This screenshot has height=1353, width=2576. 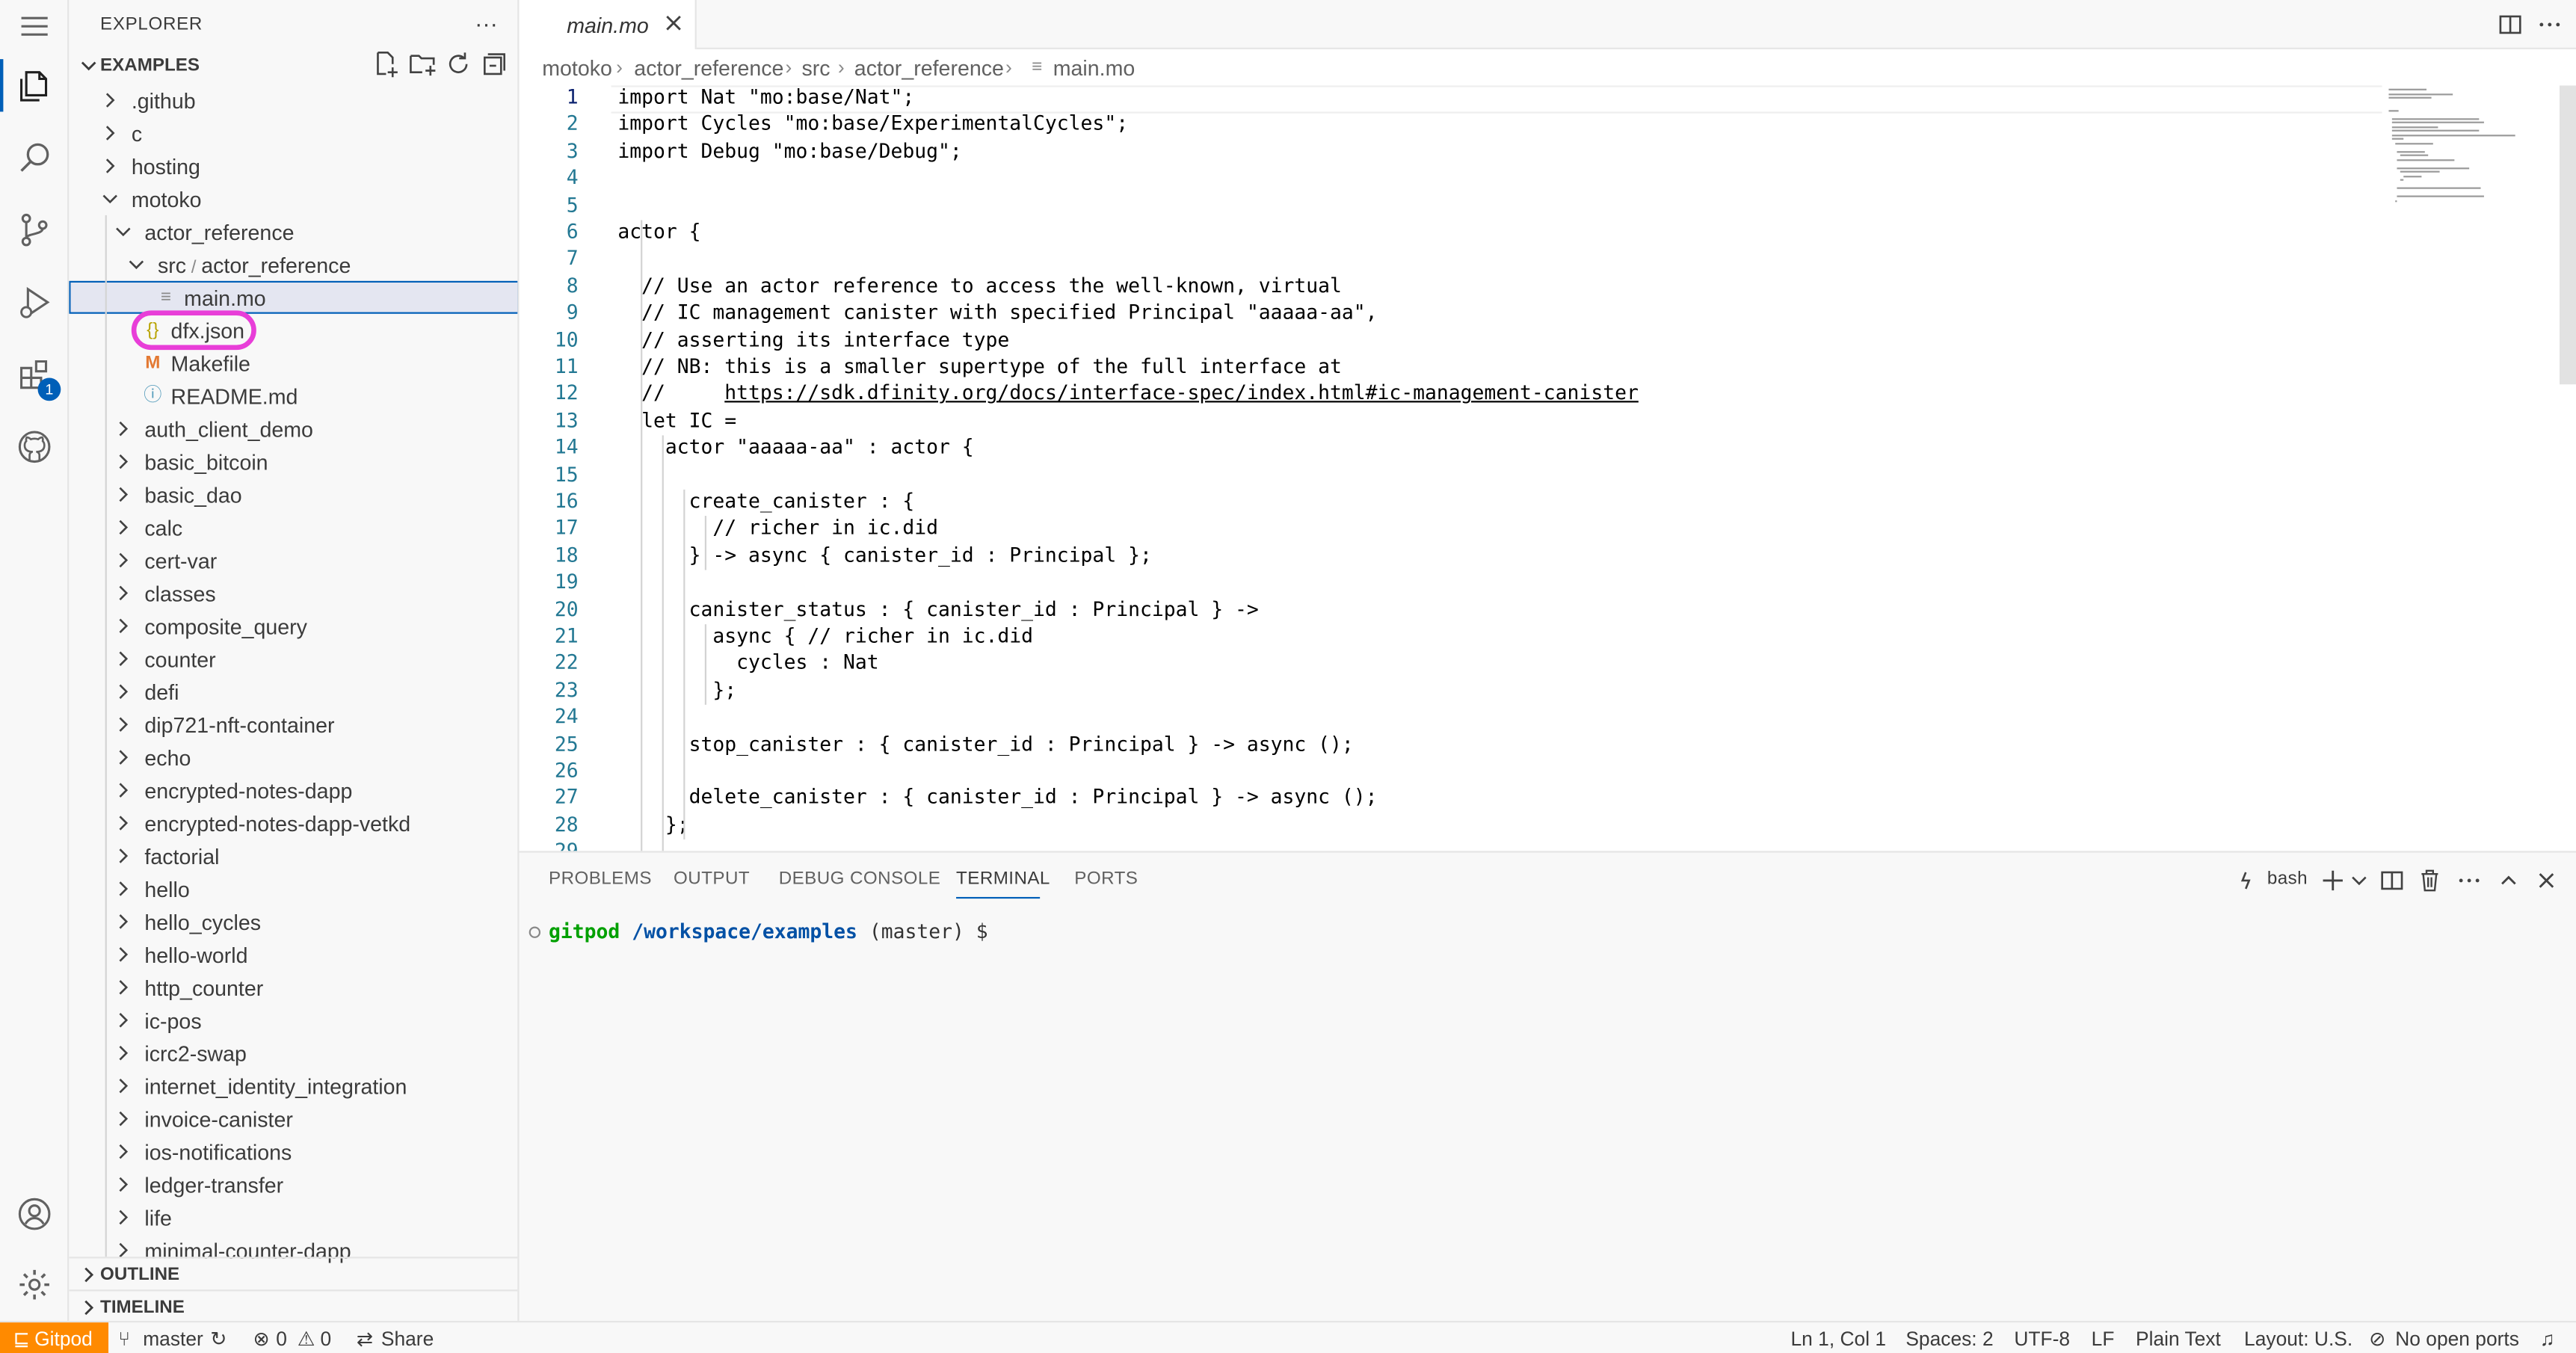 What do you see at coordinates (293, 592) in the screenshot?
I see `tree-folder: classes` at bounding box center [293, 592].